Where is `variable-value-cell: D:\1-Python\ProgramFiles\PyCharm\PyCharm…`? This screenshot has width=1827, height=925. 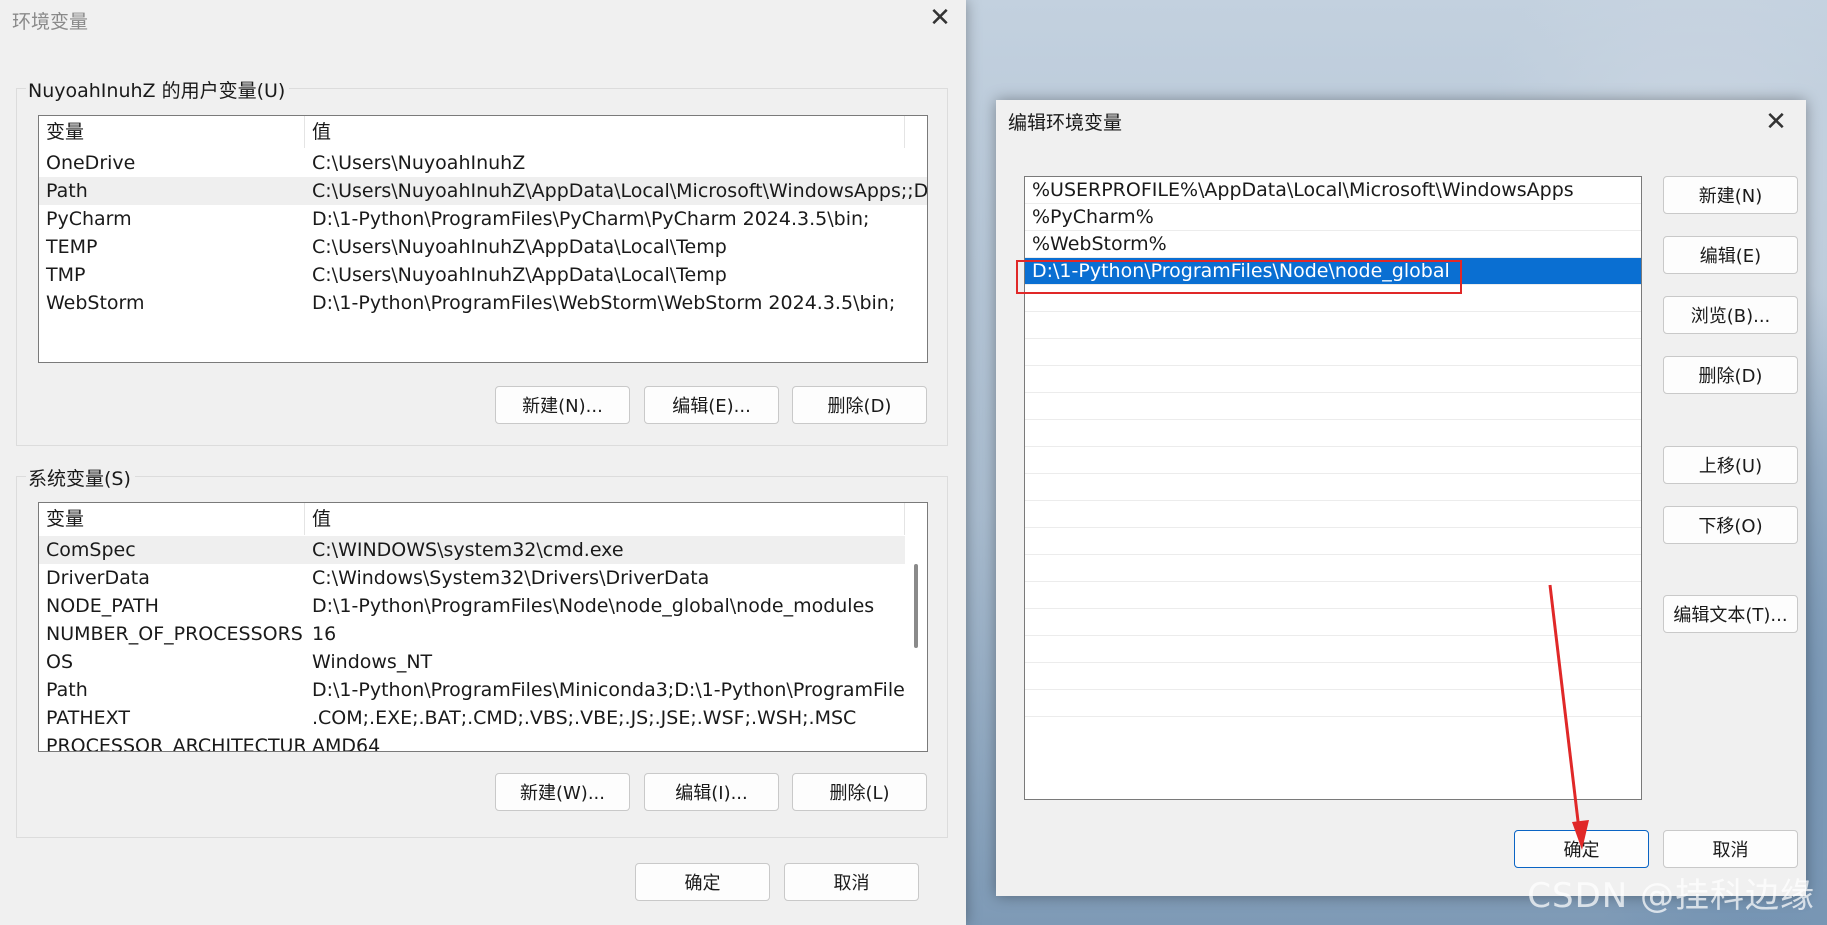 variable-value-cell: D:\1-Python\ProgramFiles\PyCharm\PyCharm… is located at coordinates (591, 219).